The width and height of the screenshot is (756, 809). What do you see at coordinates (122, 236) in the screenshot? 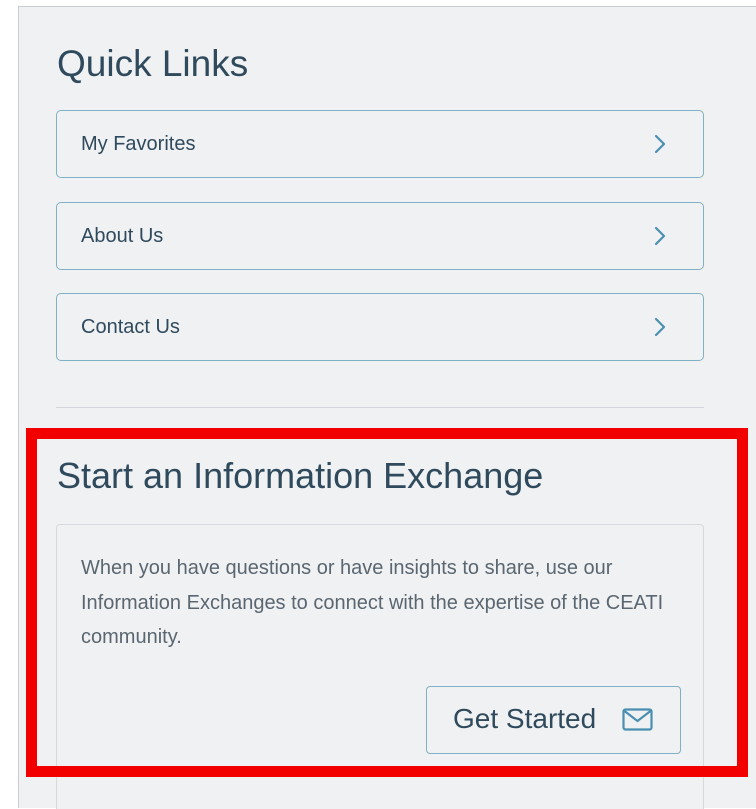
I see `quick-link-label: About Us` at bounding box center [122, 236].